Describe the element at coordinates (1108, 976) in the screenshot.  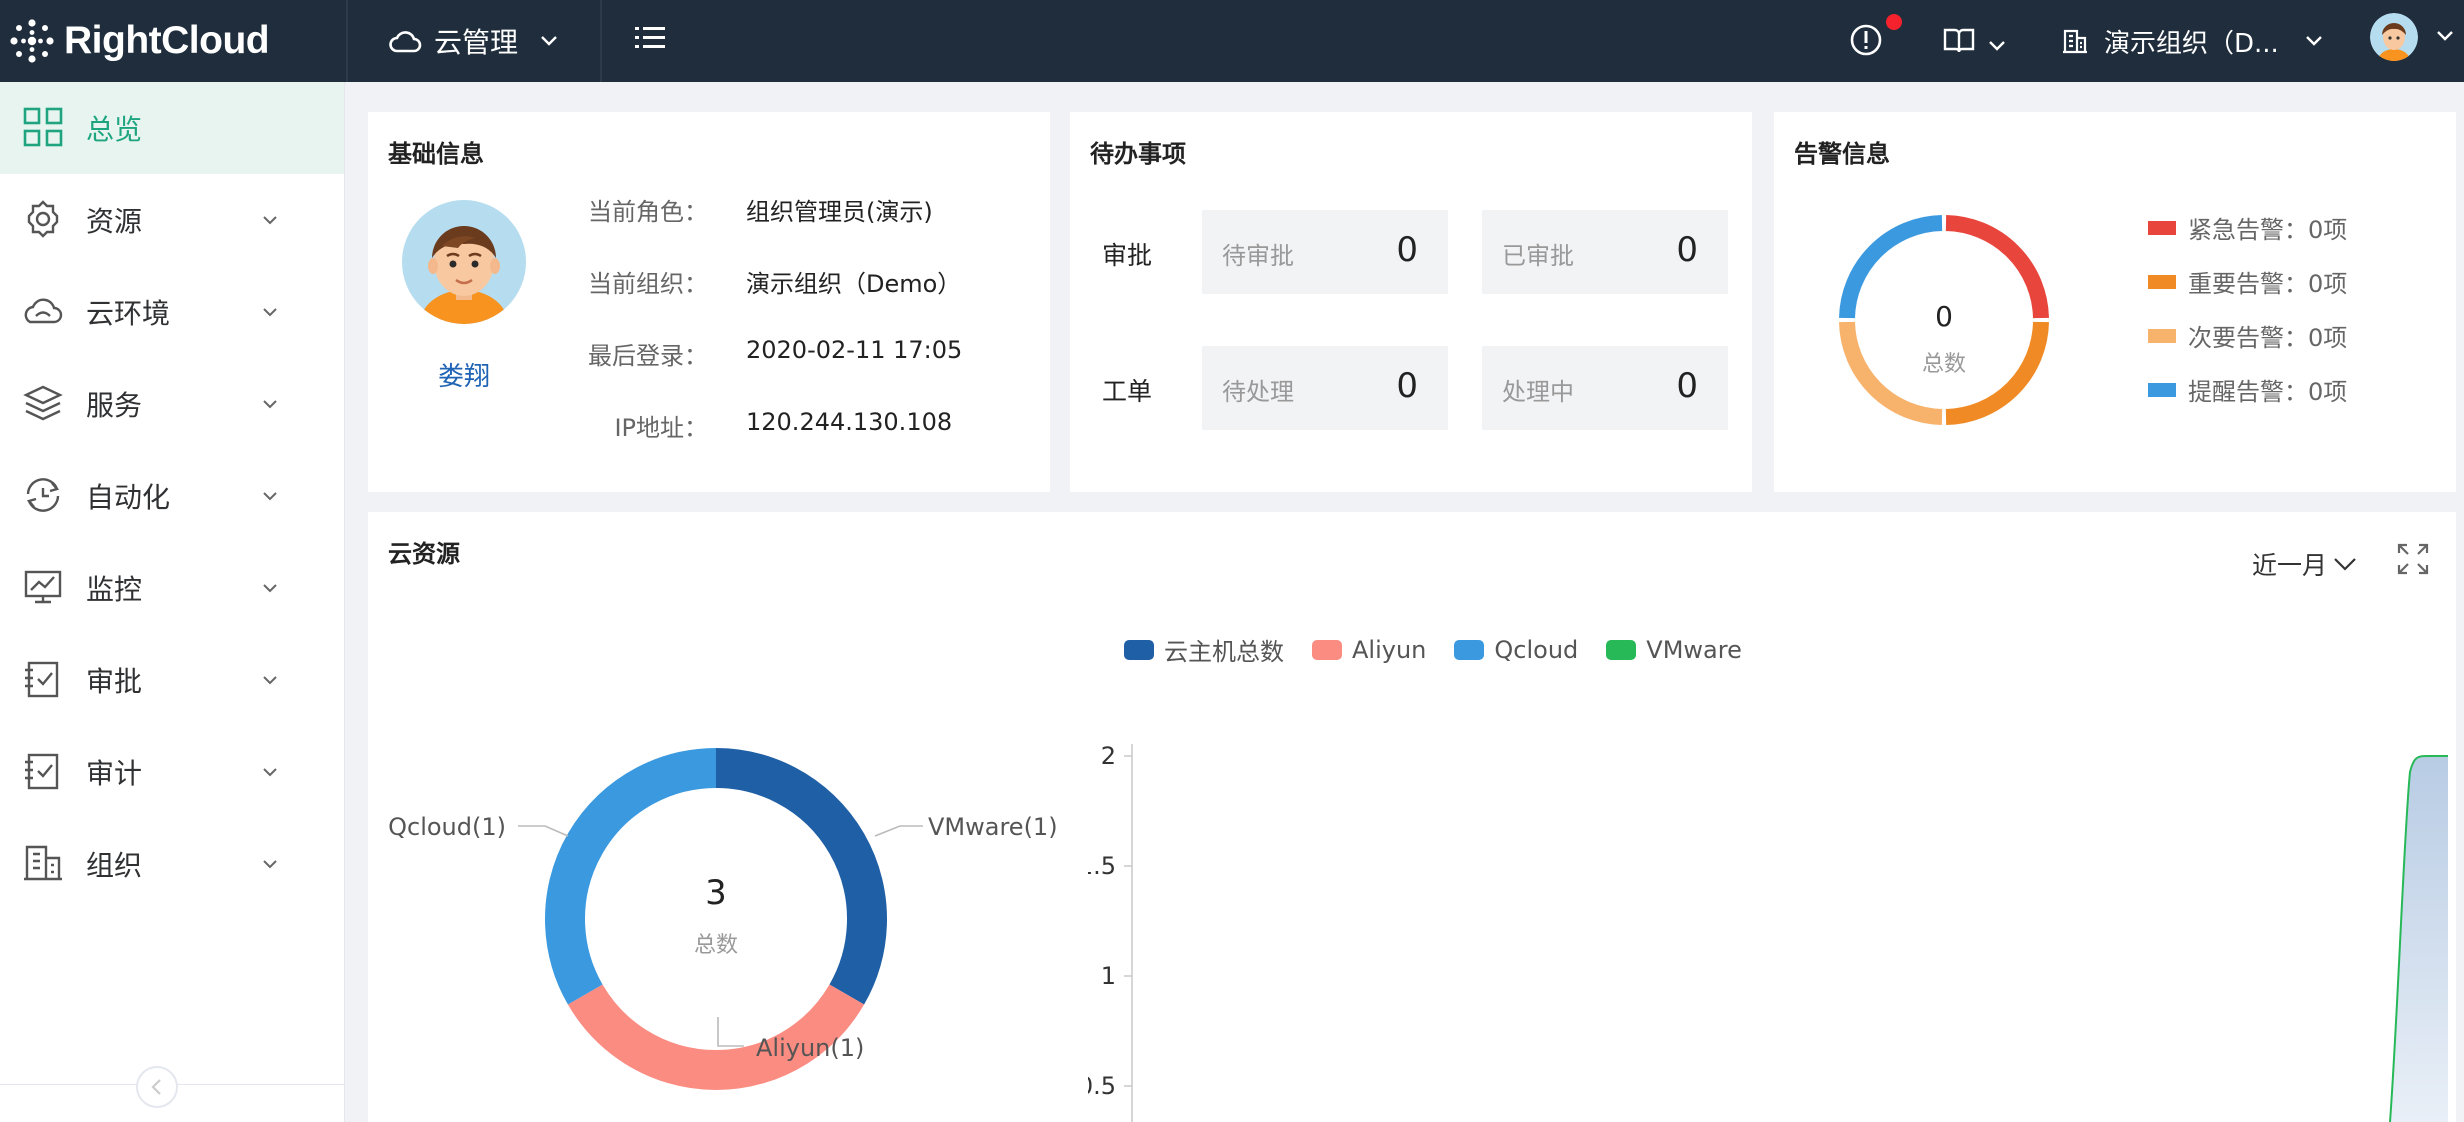
I see `y-tick-label: 1` at that location.